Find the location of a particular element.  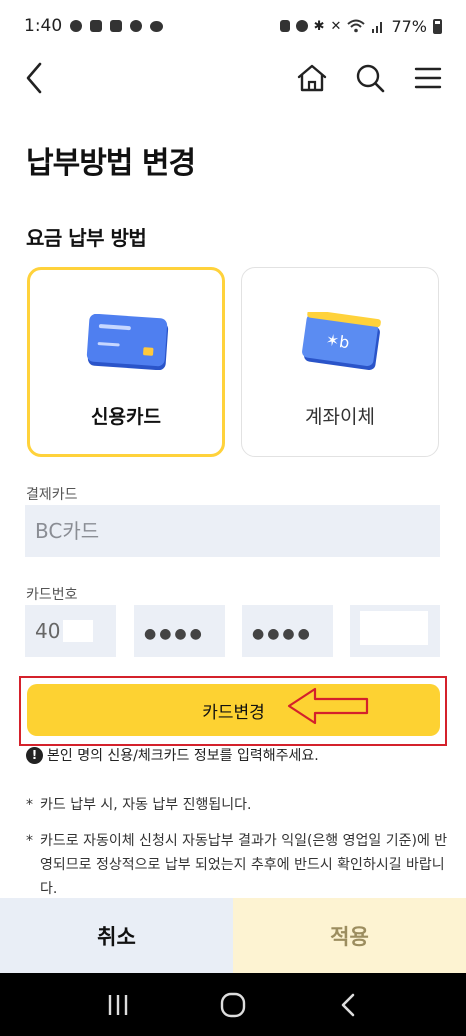

bluetooth-icon: ✱ is located at coordinates (319, 26).